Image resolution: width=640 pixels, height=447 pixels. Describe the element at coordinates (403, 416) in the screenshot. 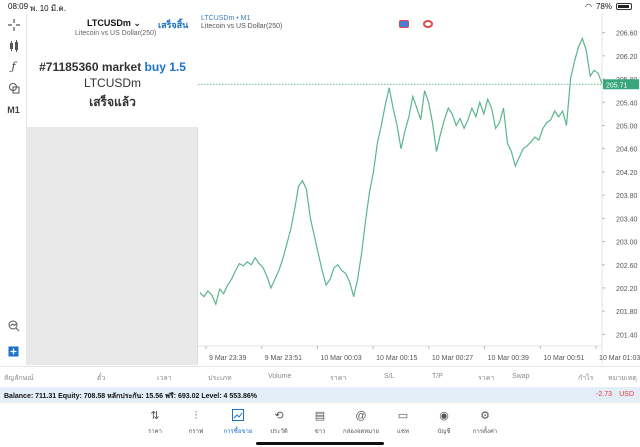

I see `chat-icon: ▭` at that location.